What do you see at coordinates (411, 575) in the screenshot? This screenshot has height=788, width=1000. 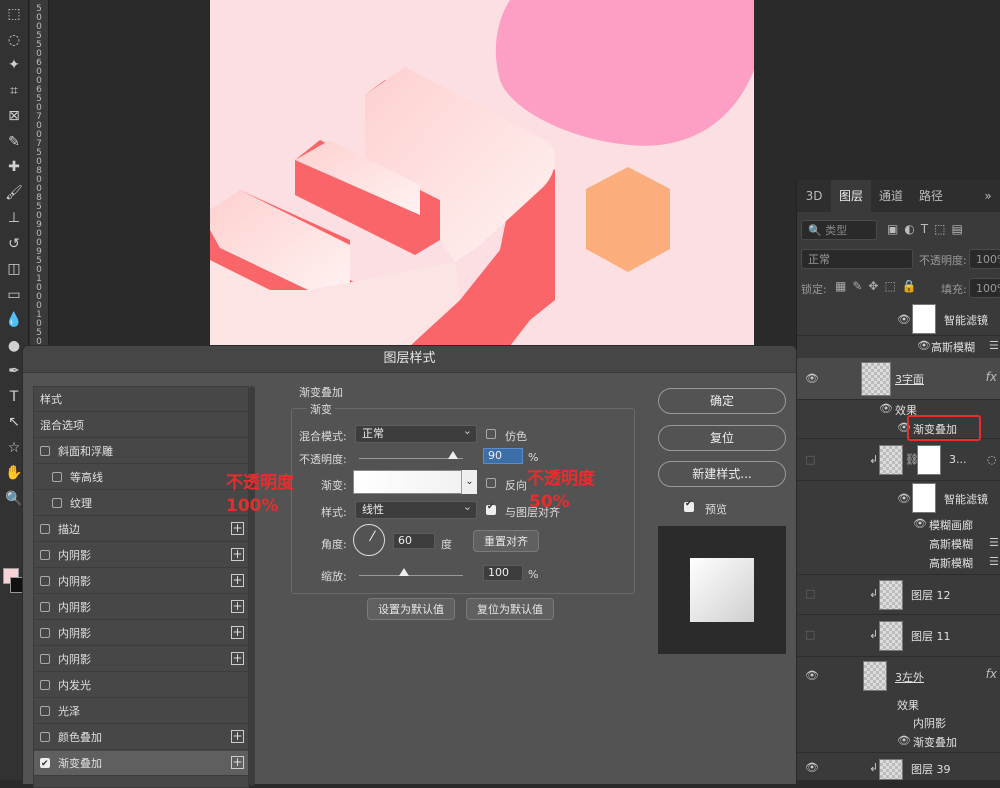 I see `scale-slider` at bounding box center [411, 575].